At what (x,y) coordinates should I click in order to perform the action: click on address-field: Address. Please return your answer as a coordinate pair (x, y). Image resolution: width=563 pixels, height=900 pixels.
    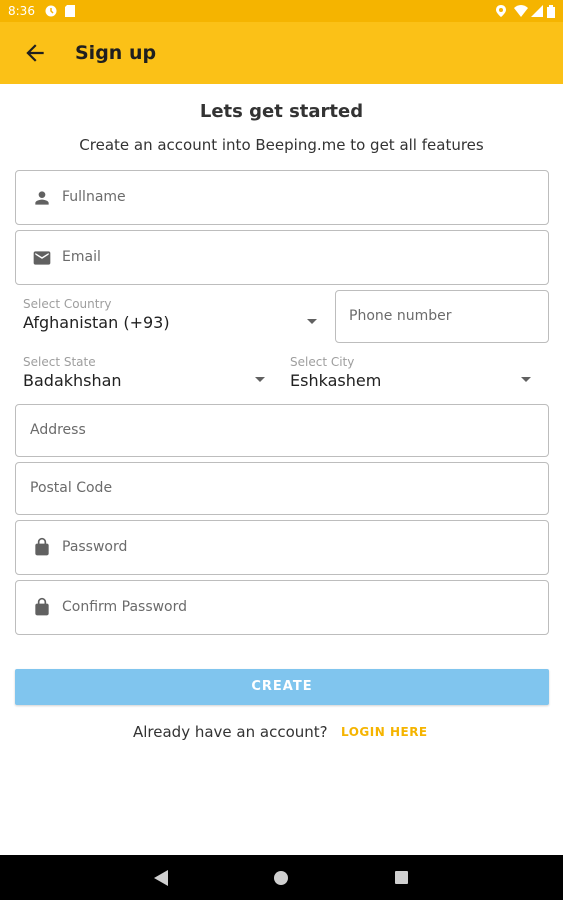
    Looking at the image, I should click on (282, 430).